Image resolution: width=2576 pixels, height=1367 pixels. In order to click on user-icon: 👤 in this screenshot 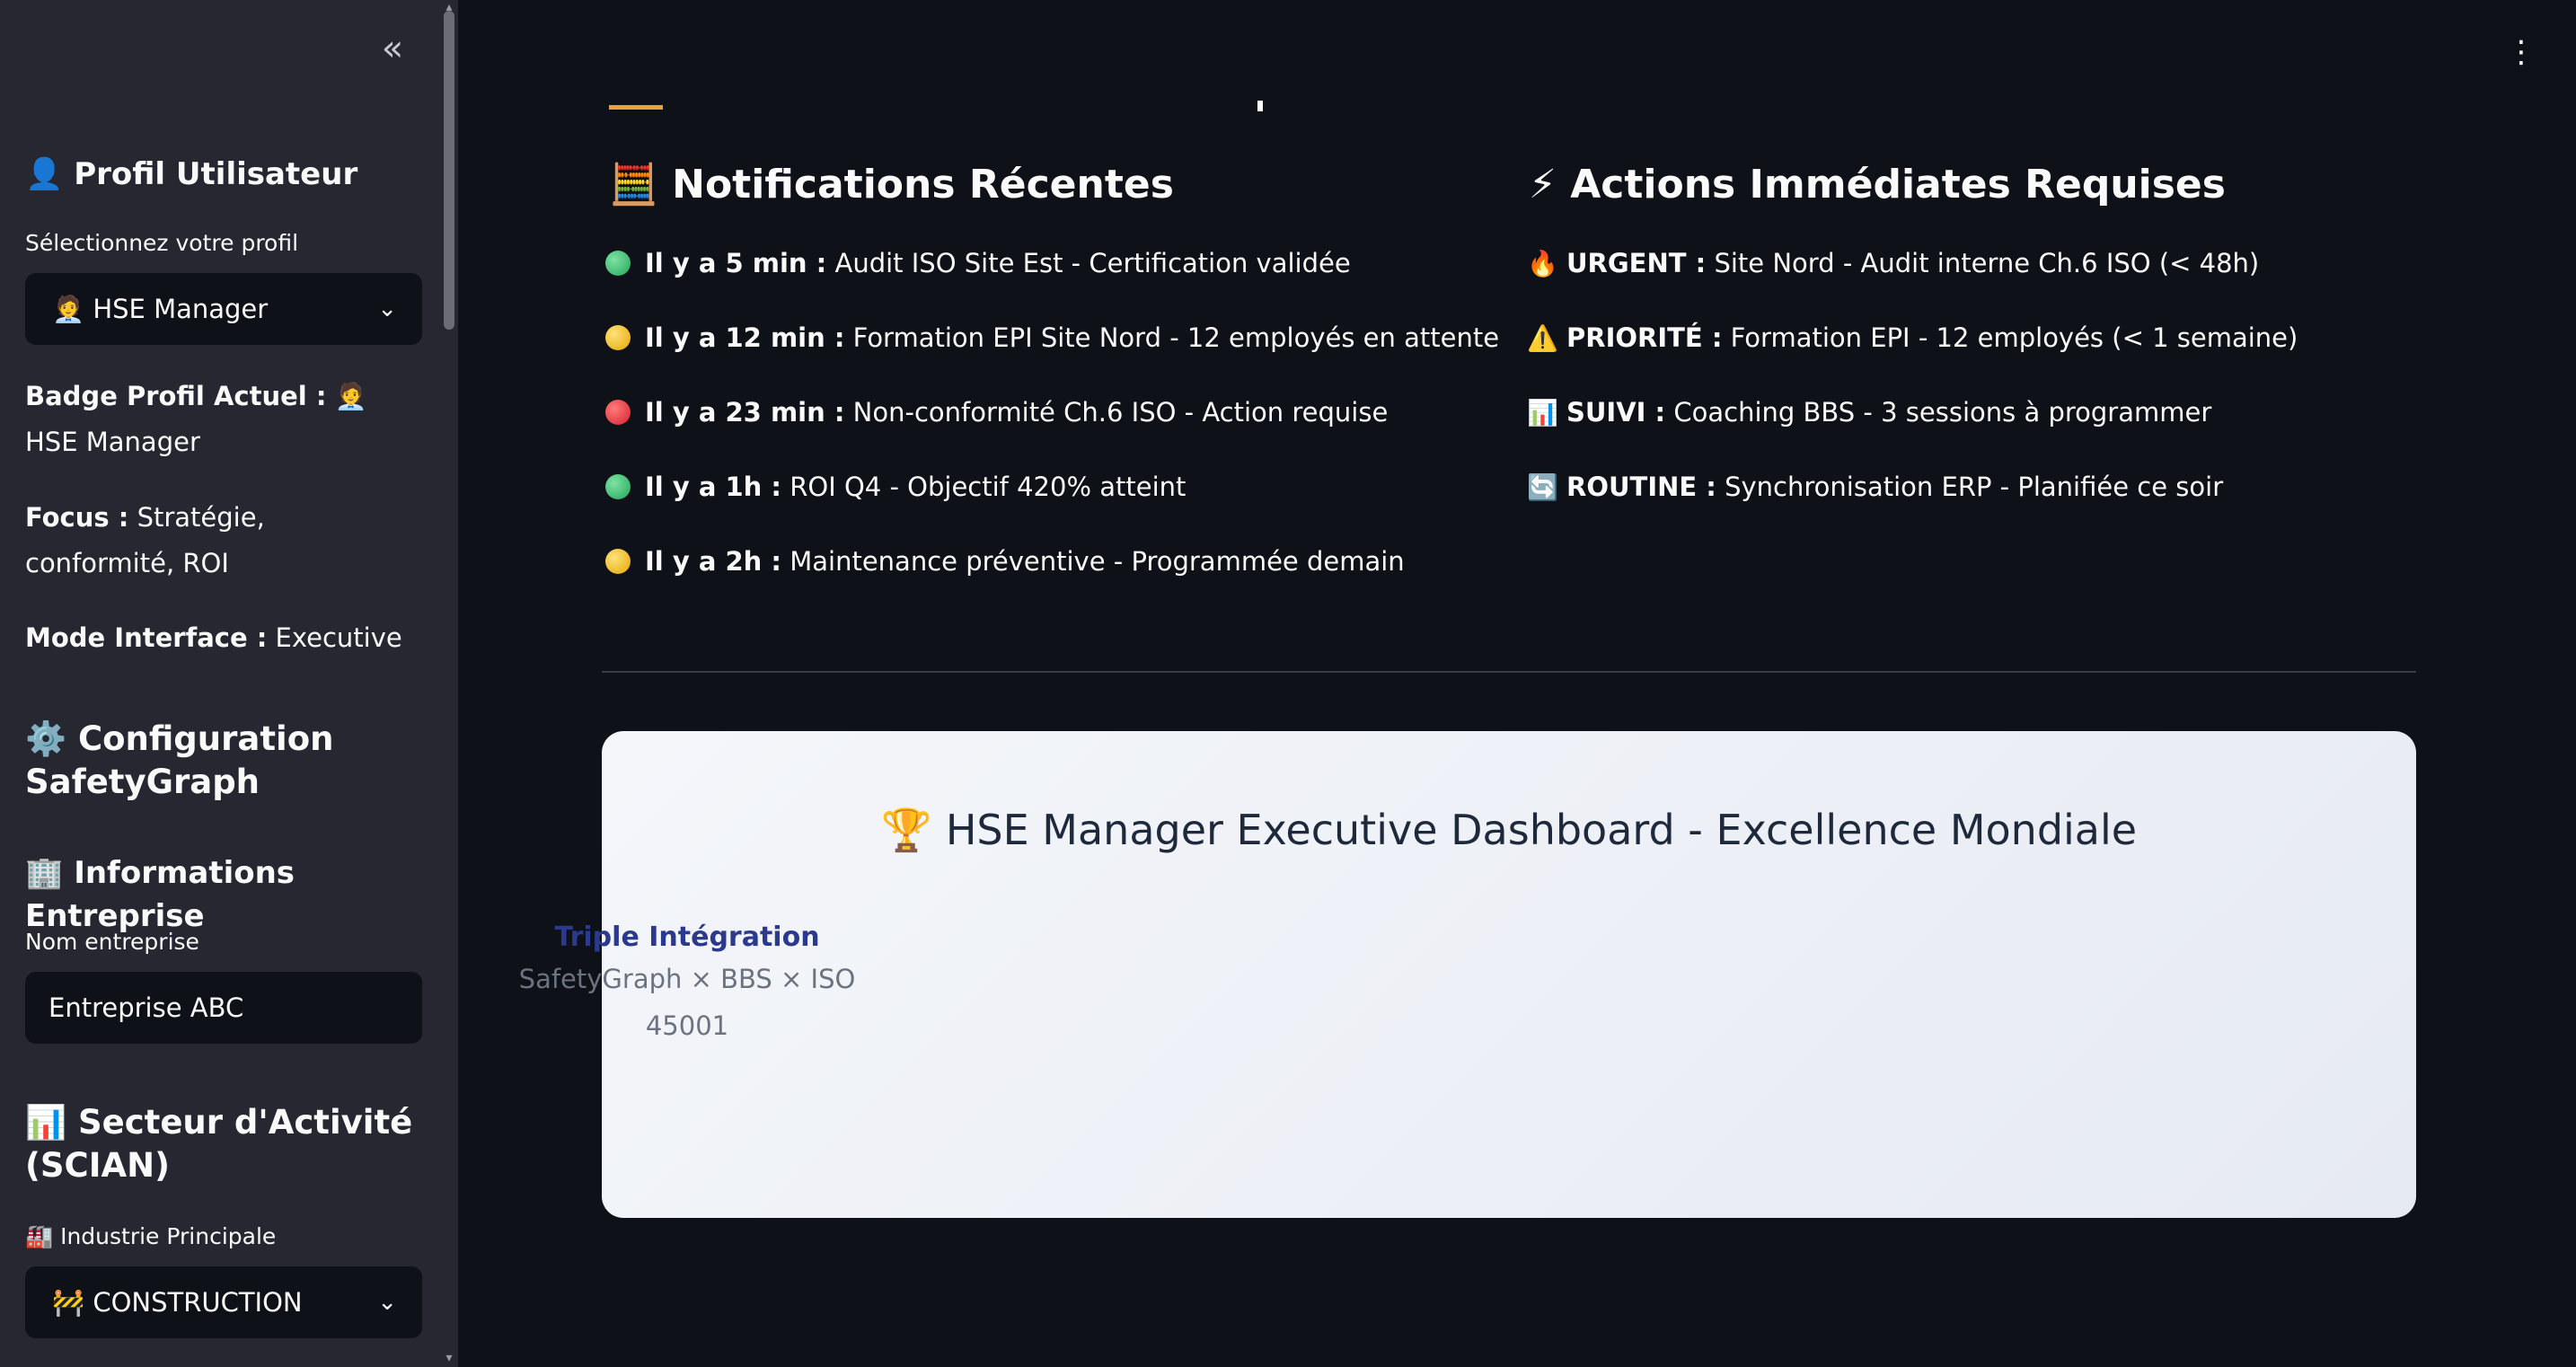, I will do `click(44, 174)`.